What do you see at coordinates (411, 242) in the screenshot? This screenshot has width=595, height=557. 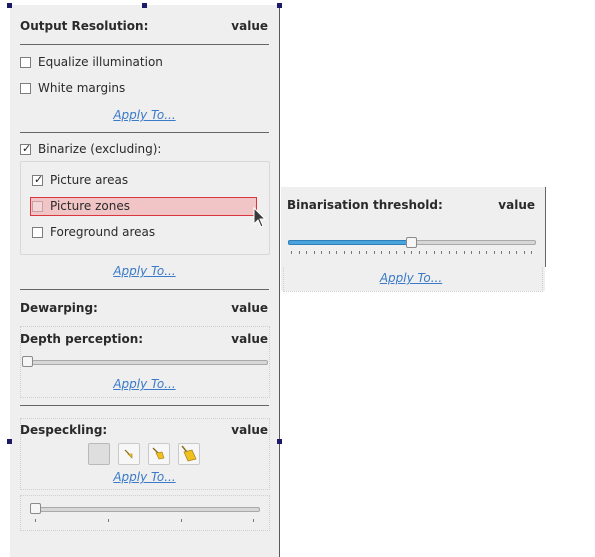 I see `threshold-slider-knob` at bounding box center [411, 242].